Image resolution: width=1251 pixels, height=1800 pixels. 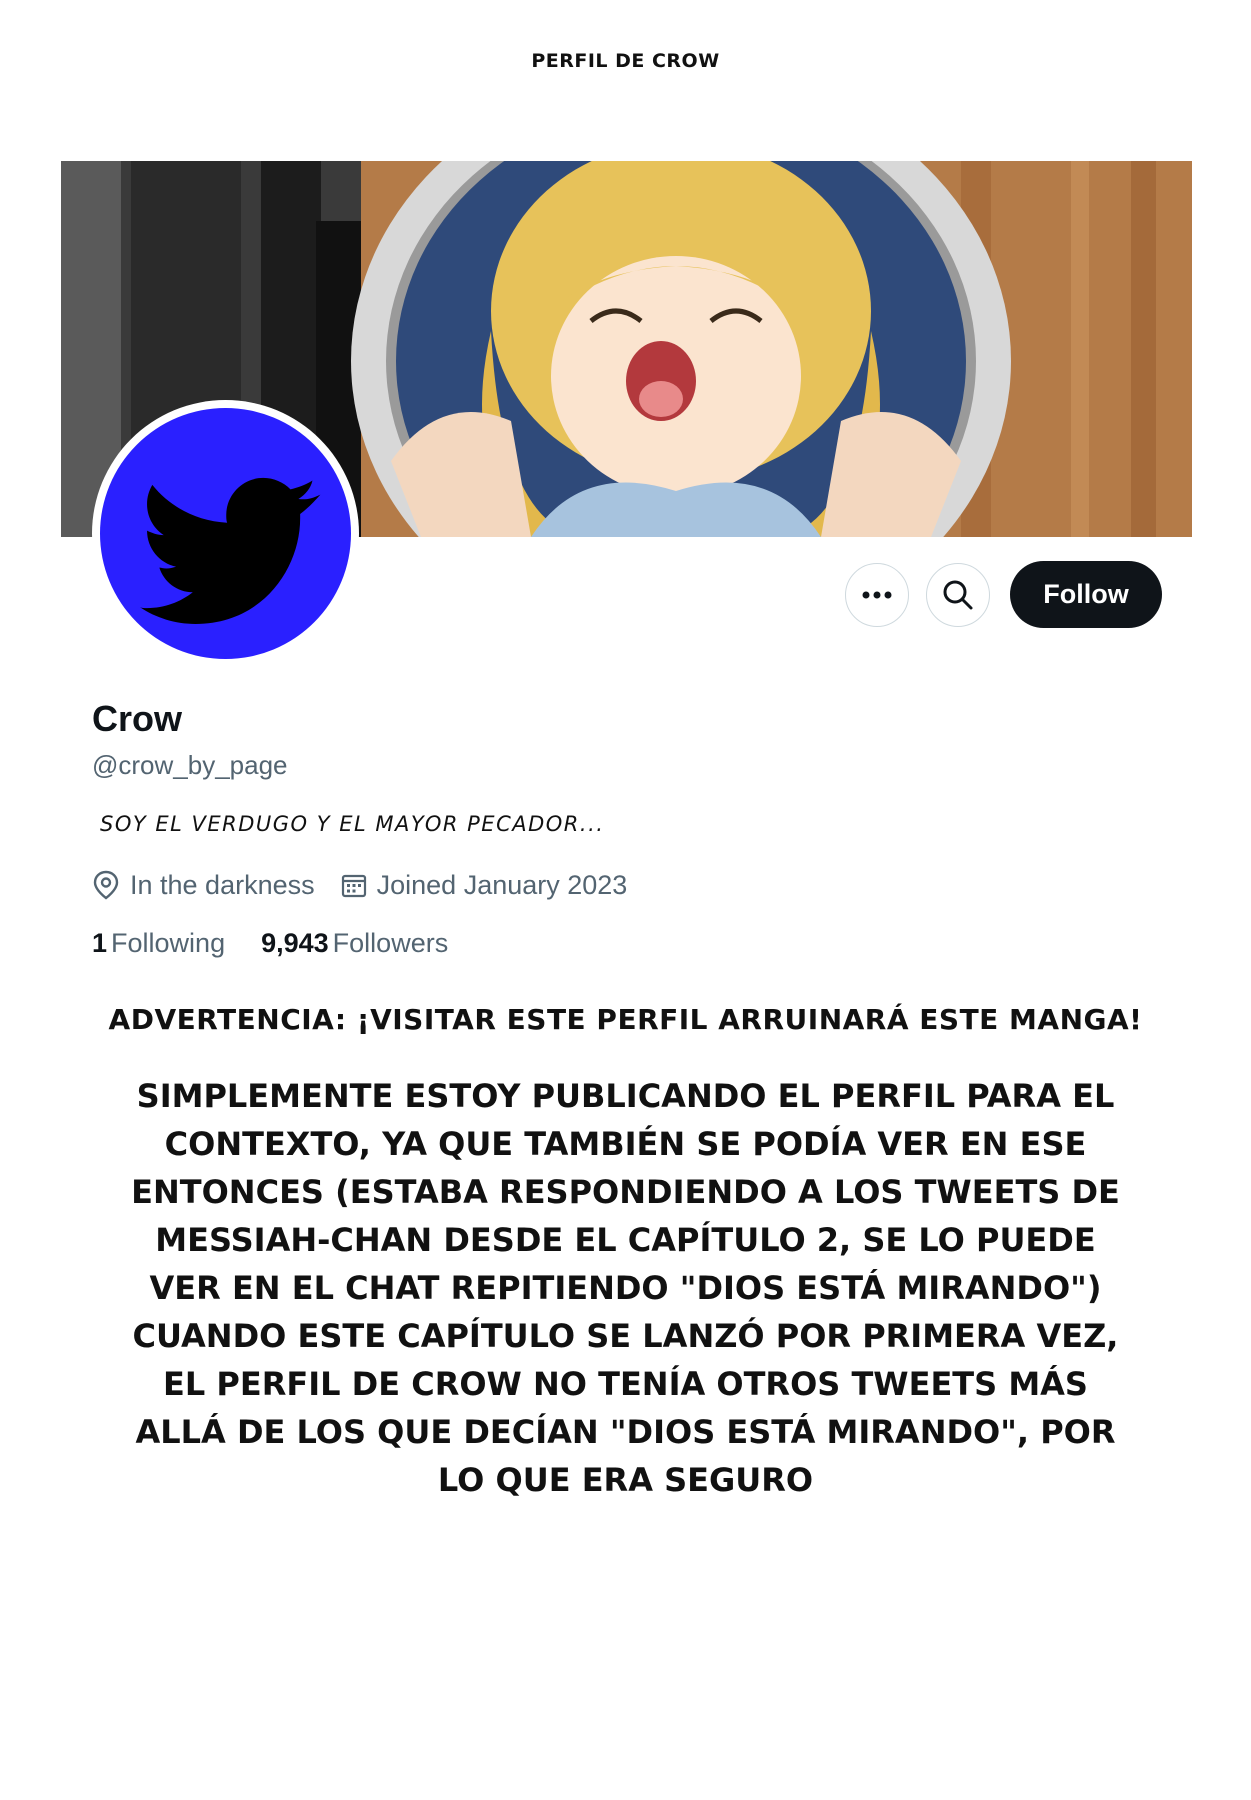 I want to click on avatar, so click(x=225, y=533).